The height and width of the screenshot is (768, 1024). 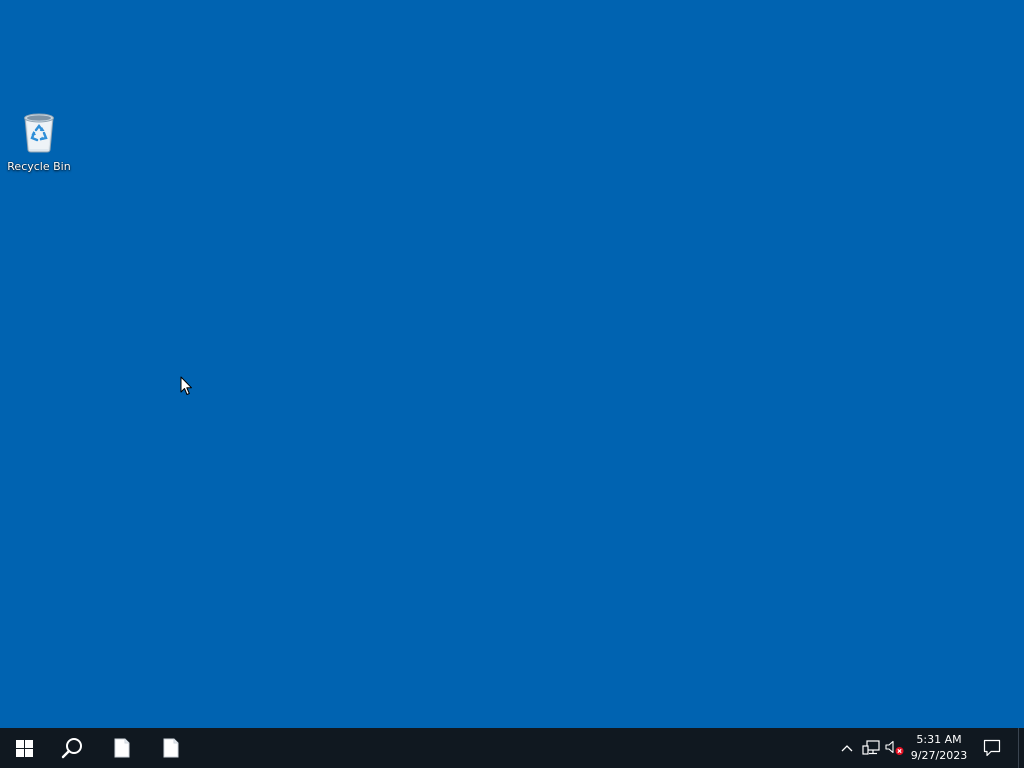 What do you see at coordinates (939, 739) in the screenshot?
I see `clock-time: 5:31 AM` at bounding box center [939, 739].